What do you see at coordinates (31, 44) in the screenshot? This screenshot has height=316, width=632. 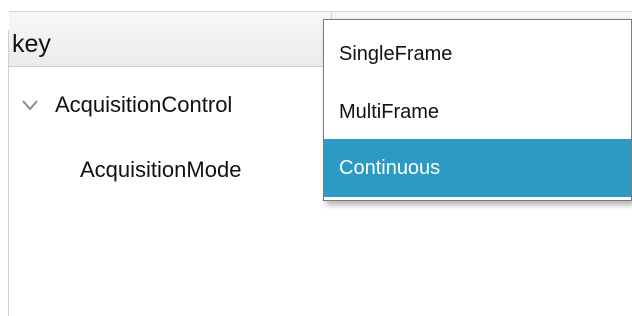 I see `key-column-header: key` at bounding box center [31, 44].